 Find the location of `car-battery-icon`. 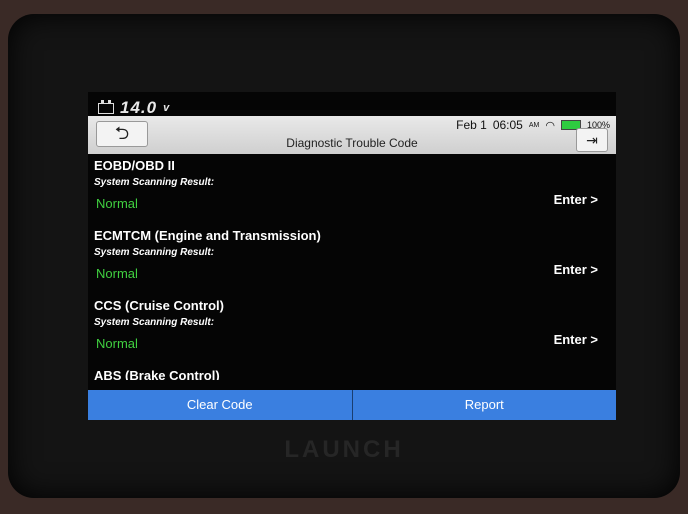

car-battery-icon is located at coordinates (106, 106).